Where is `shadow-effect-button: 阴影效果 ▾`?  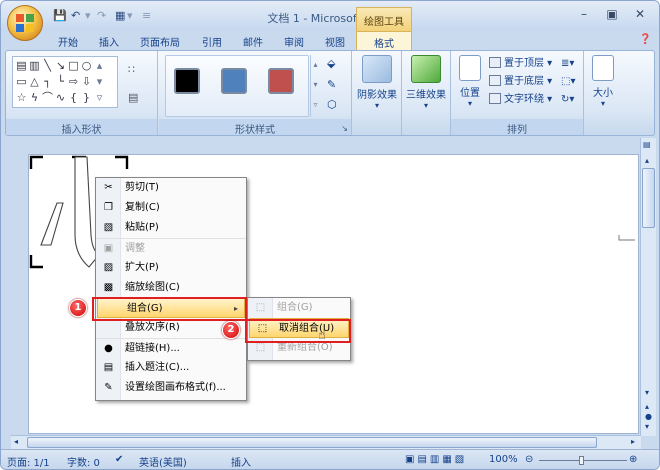 shadow-effect-button: 阴影效果 ▾ is located at coordinates (377, 82).